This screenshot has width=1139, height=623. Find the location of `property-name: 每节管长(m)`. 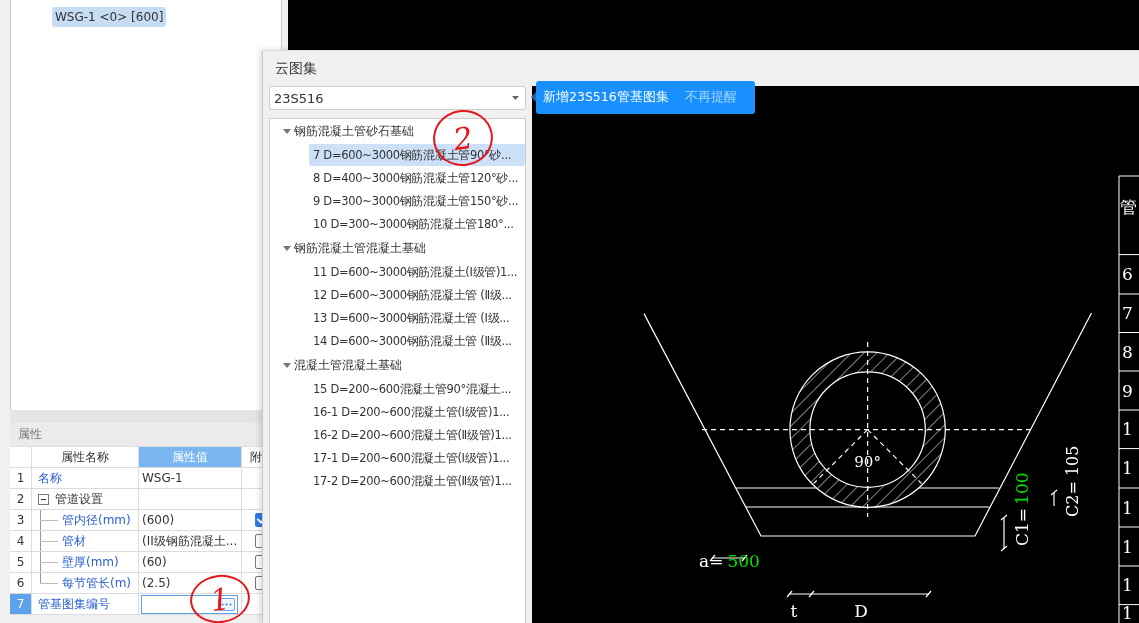

property-name: 每节管长(m) is located at coordinates (97, 583).